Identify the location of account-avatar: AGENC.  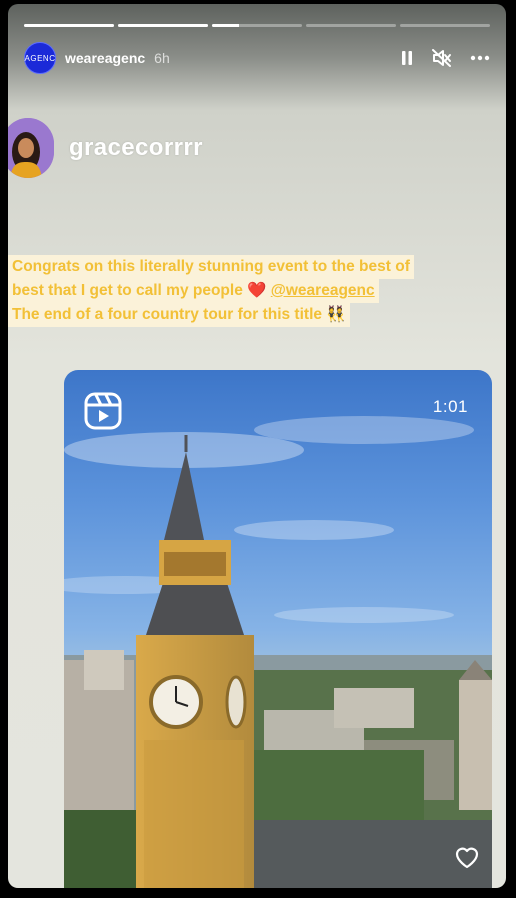
(40, 58).